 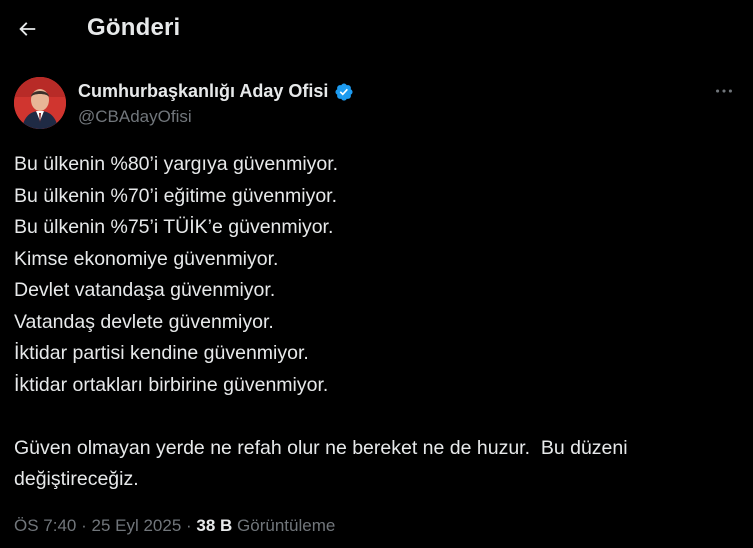 I want to click on more-horizontal-icon, so click(x=724, y=91).